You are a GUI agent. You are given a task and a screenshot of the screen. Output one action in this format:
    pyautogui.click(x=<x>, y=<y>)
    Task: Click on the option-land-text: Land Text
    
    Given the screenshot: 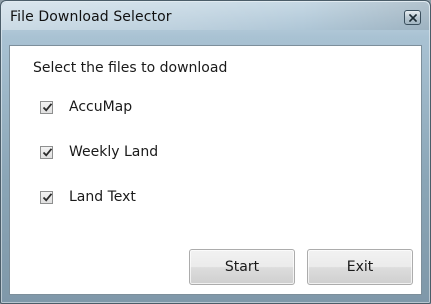 What is the action you would take?
    pyautogui.click(x=88, y=197)
    